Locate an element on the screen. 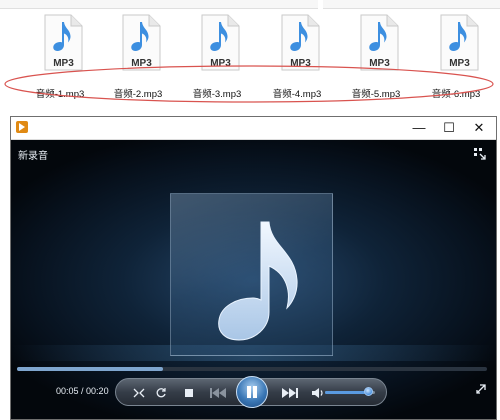 This screenshot has width=500, height=420. repeat-button is located at coordinates (161, 393).